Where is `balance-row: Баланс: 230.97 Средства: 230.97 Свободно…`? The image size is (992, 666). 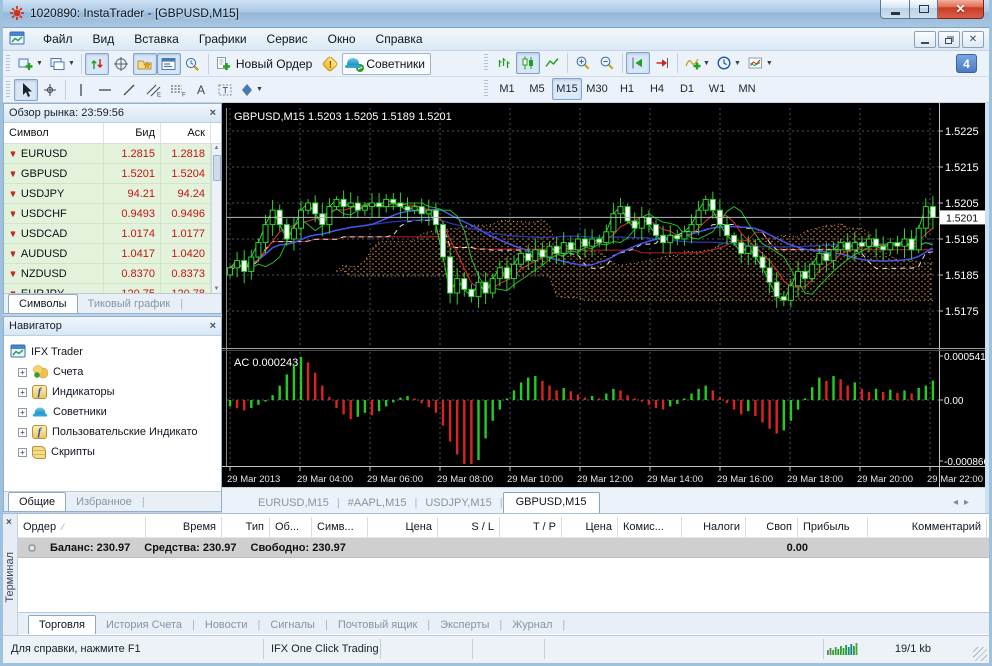 balance-row: Баланс: 230.97 Средства: 230.97 Свободно… is located at coordinates (503, 548).